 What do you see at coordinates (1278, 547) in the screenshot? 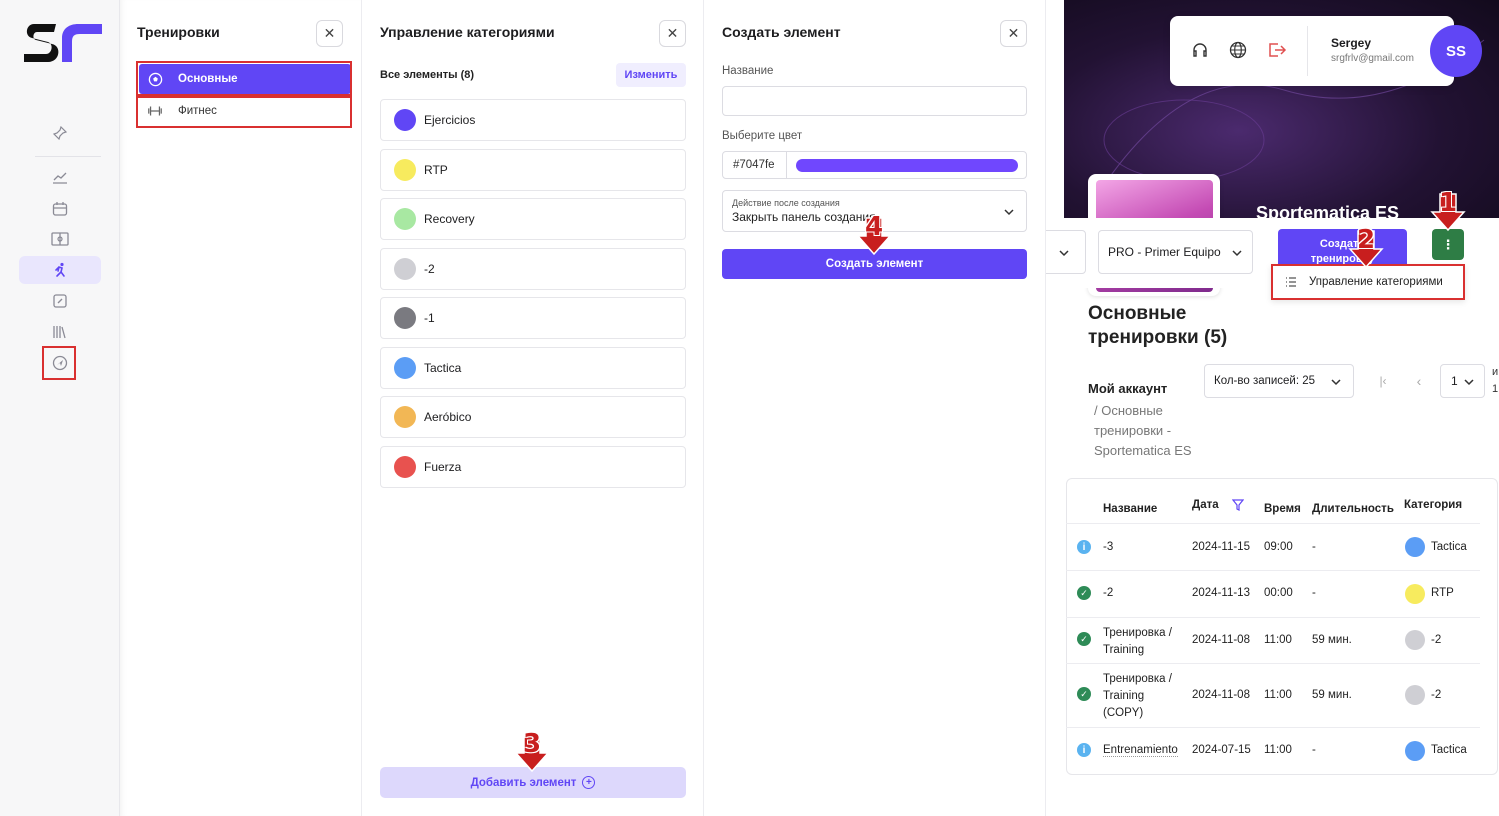
I see `cell-time: 09:00` at bounding box center [1278, 547].